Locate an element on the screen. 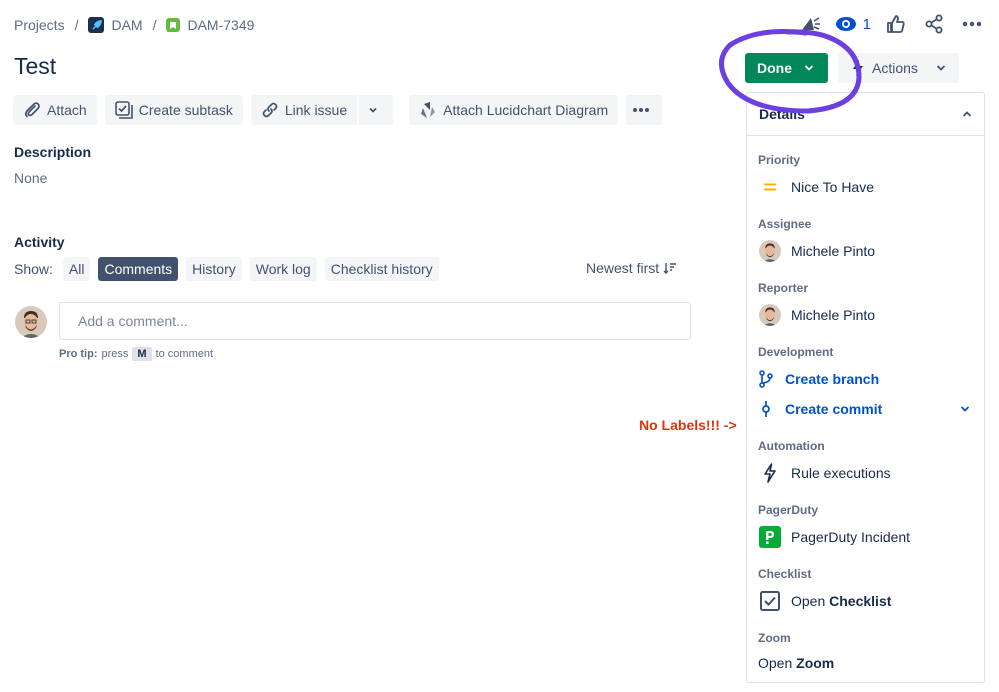 Image resolution: width=999 pixels, height=692 pixels. pagerduty-label: PagerDuty is located at coordinates (788, 510).